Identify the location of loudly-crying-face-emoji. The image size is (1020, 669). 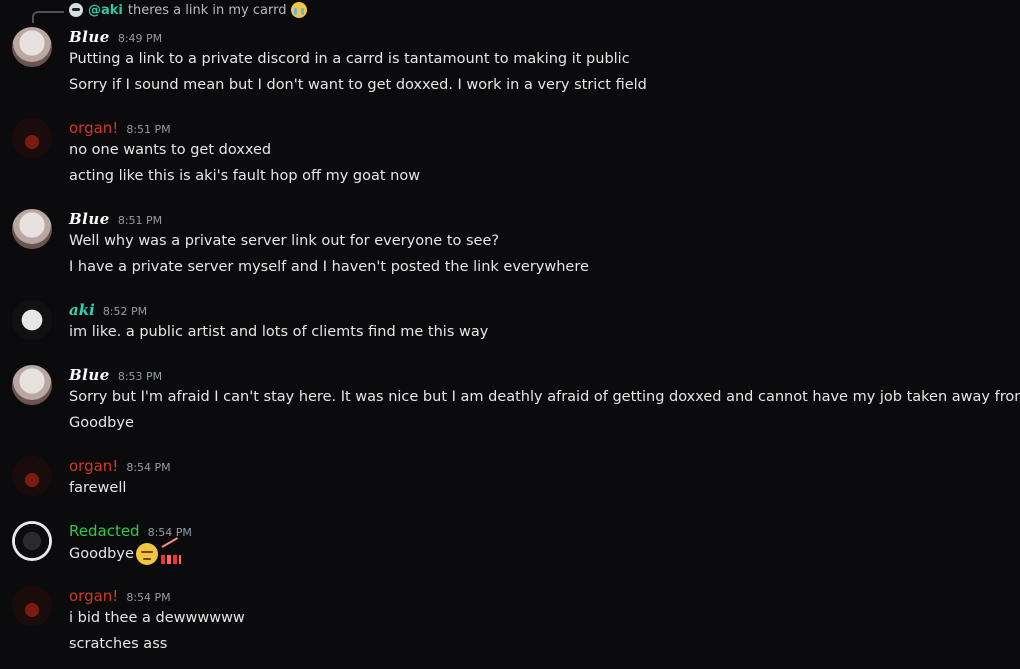
(299, 10).